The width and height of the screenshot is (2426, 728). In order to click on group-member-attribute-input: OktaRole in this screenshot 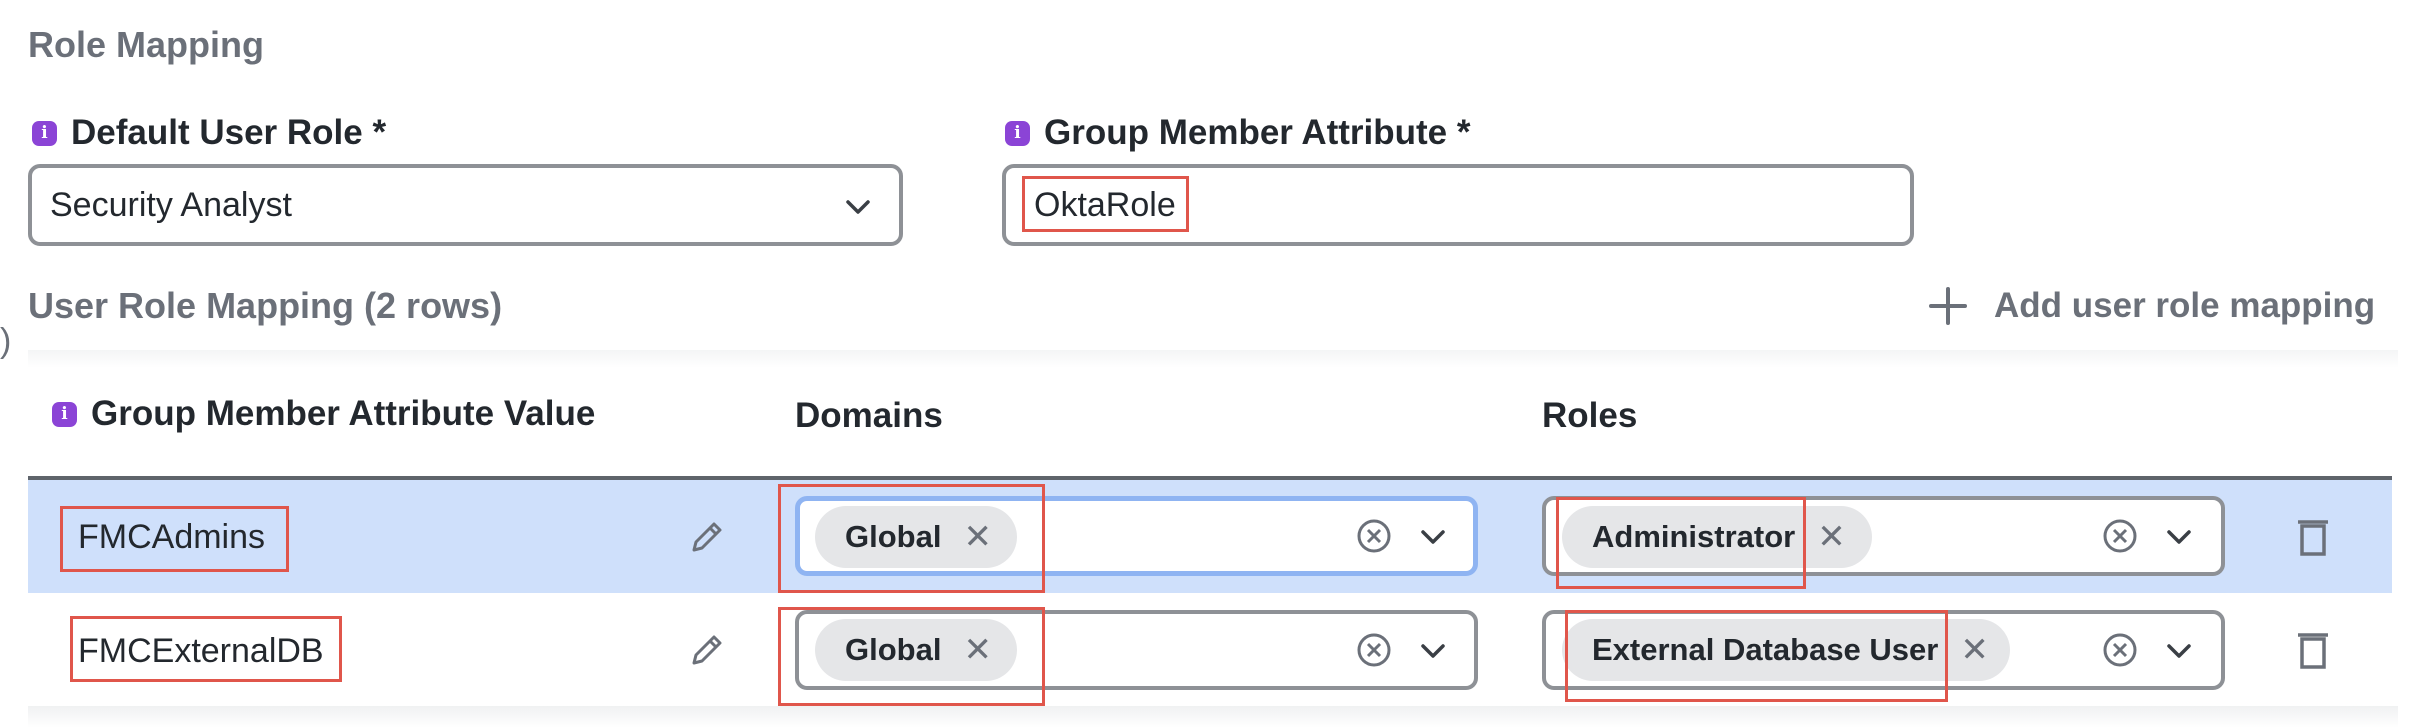, I will do `click(1458, 205)`.